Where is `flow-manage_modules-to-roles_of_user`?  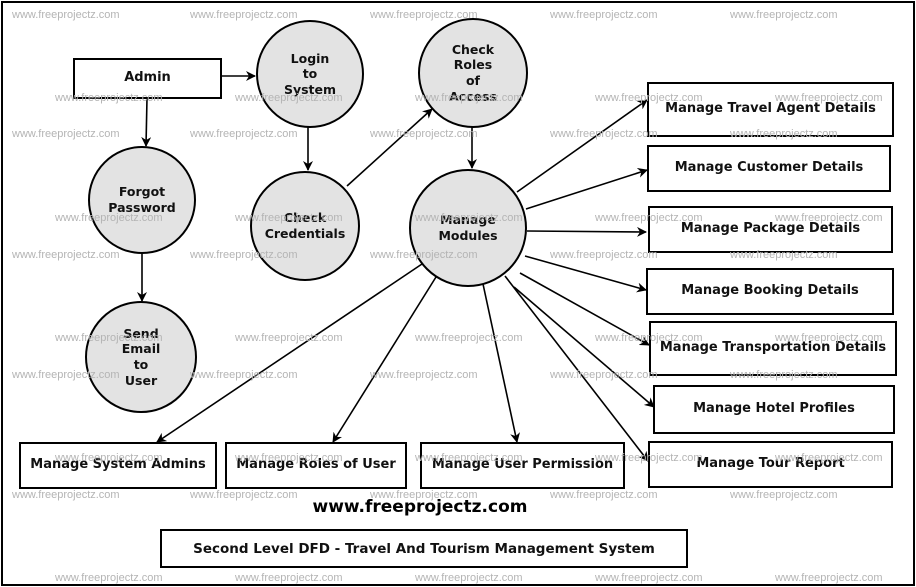 flow-manage_modules-to-roles_of_user is located at coordinates (384, 359).